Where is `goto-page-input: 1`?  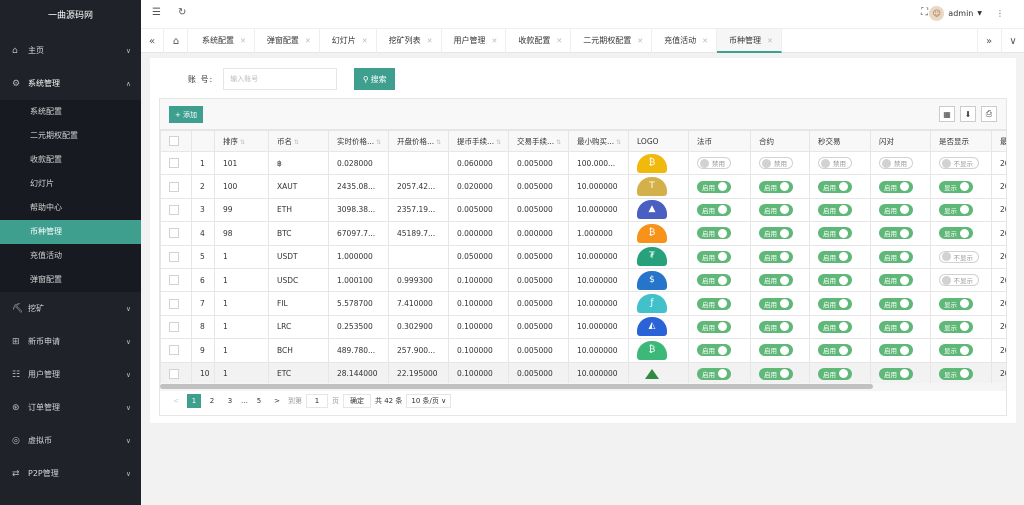 goto-page-input: 1 is located at coordinates (317, 401).